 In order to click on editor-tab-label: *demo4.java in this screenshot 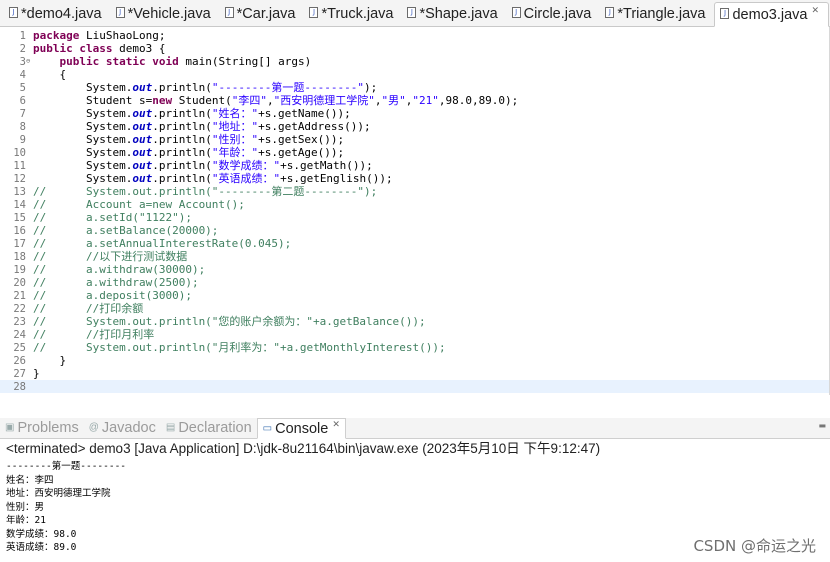, I will do `click(61, 13)`.